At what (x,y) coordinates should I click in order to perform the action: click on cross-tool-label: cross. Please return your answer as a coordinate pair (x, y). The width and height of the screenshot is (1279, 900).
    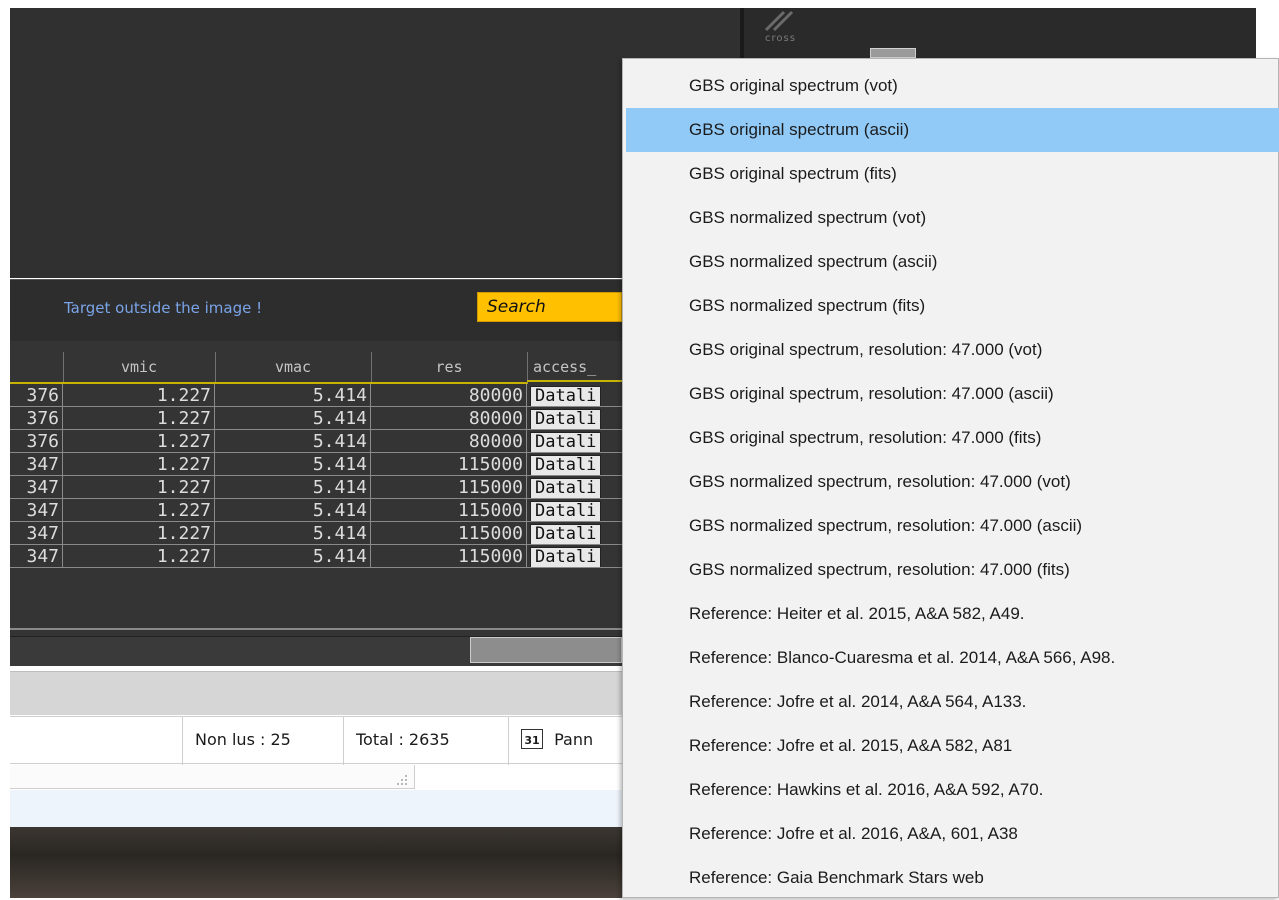
    Looking at the image, I should click on (780, 38).